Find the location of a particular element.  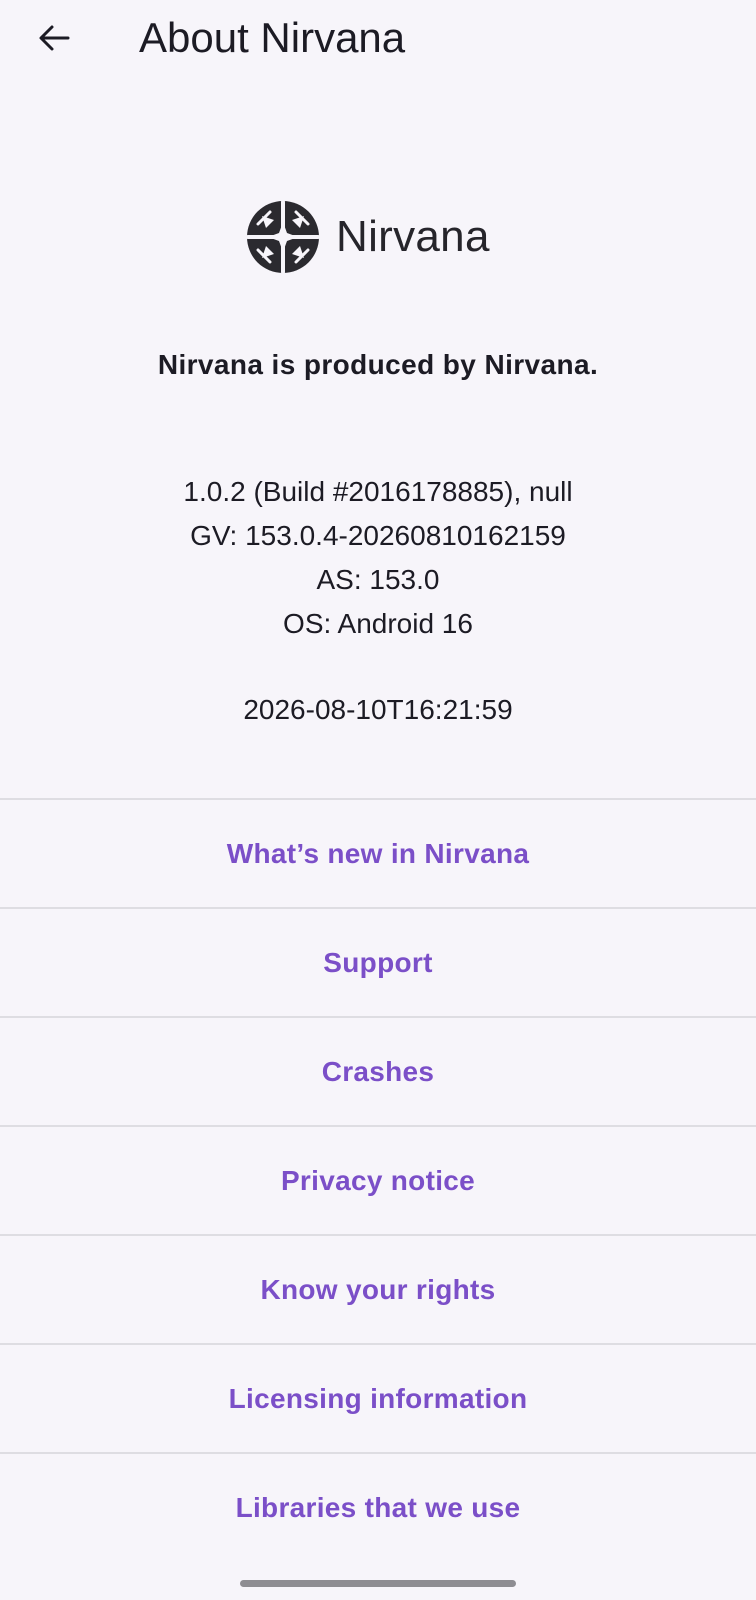

back-button is located at coordinates (54, 38).